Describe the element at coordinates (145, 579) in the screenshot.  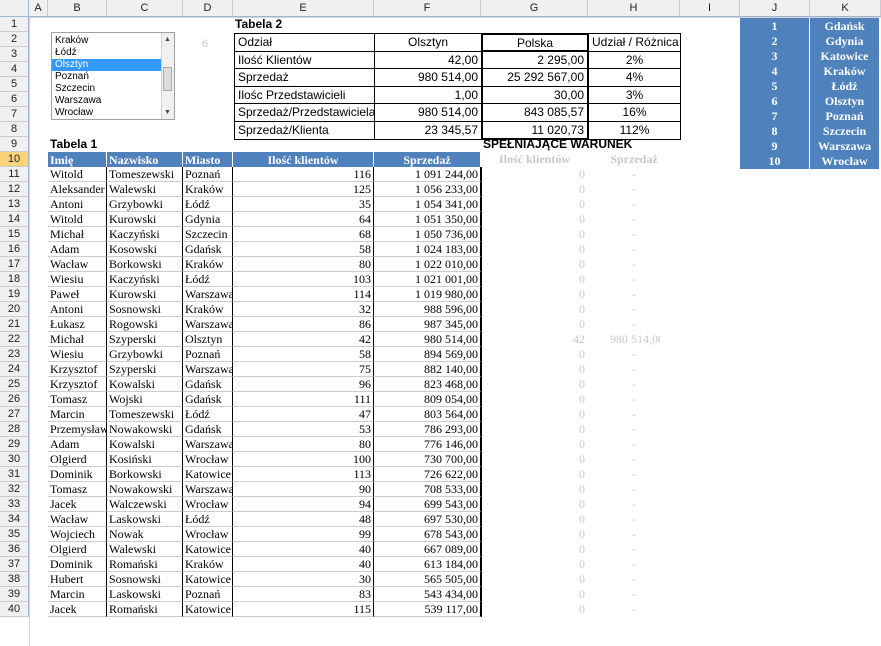
I see `tabela1-cell: Sosnowski` at that location.